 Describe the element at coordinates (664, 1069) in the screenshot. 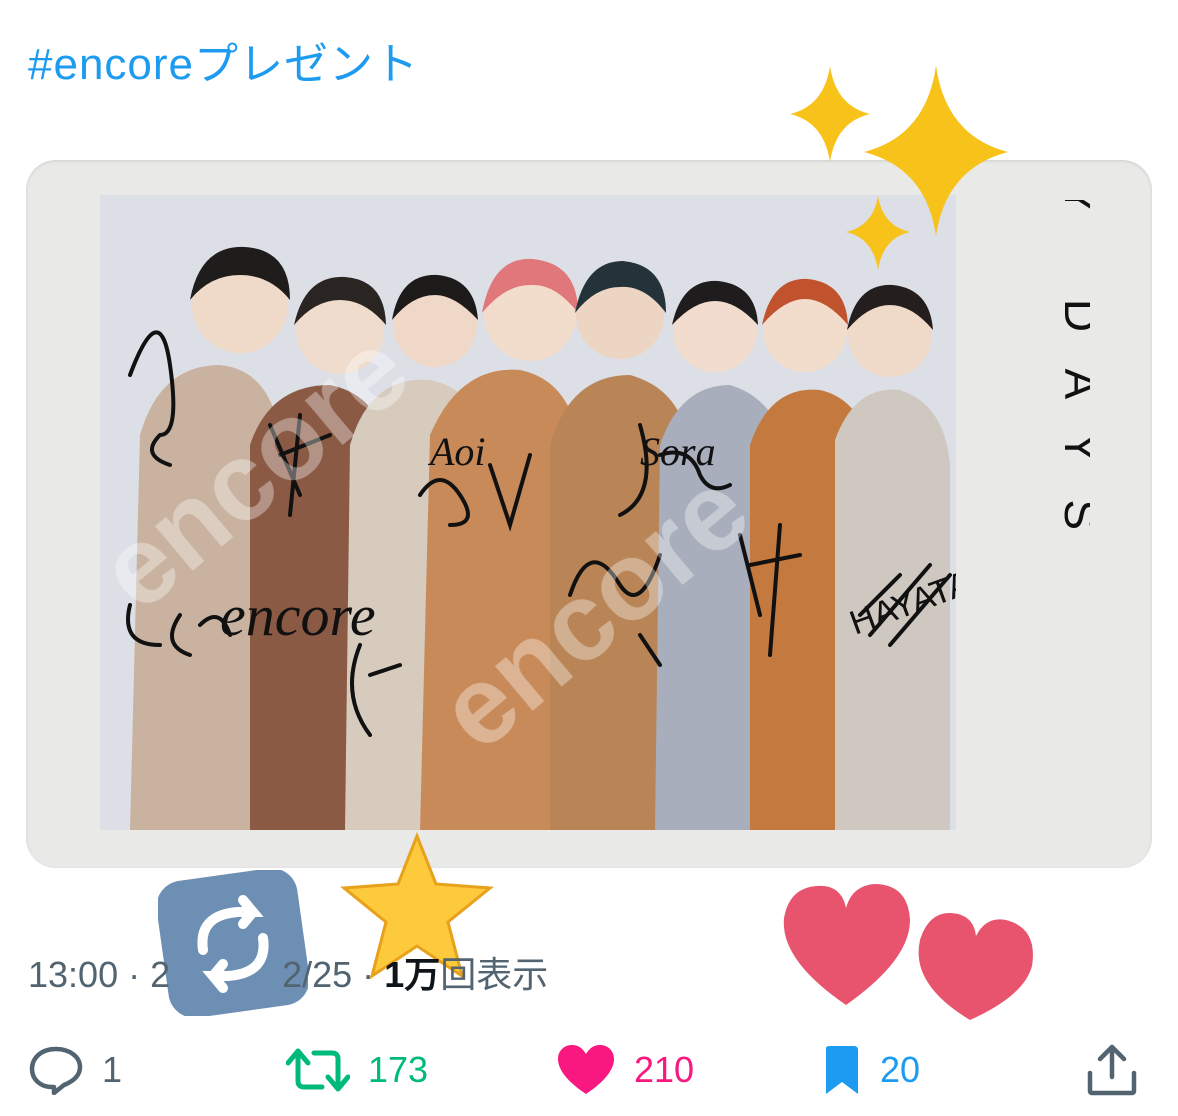

I see `like-count: 210` at that location.